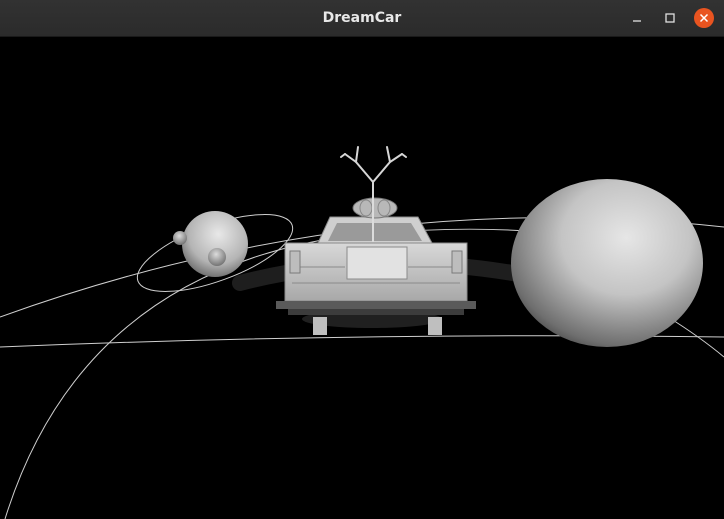 The height and width of the screenshot is (519, 724). I want to click on close-button, so click(704, 18).